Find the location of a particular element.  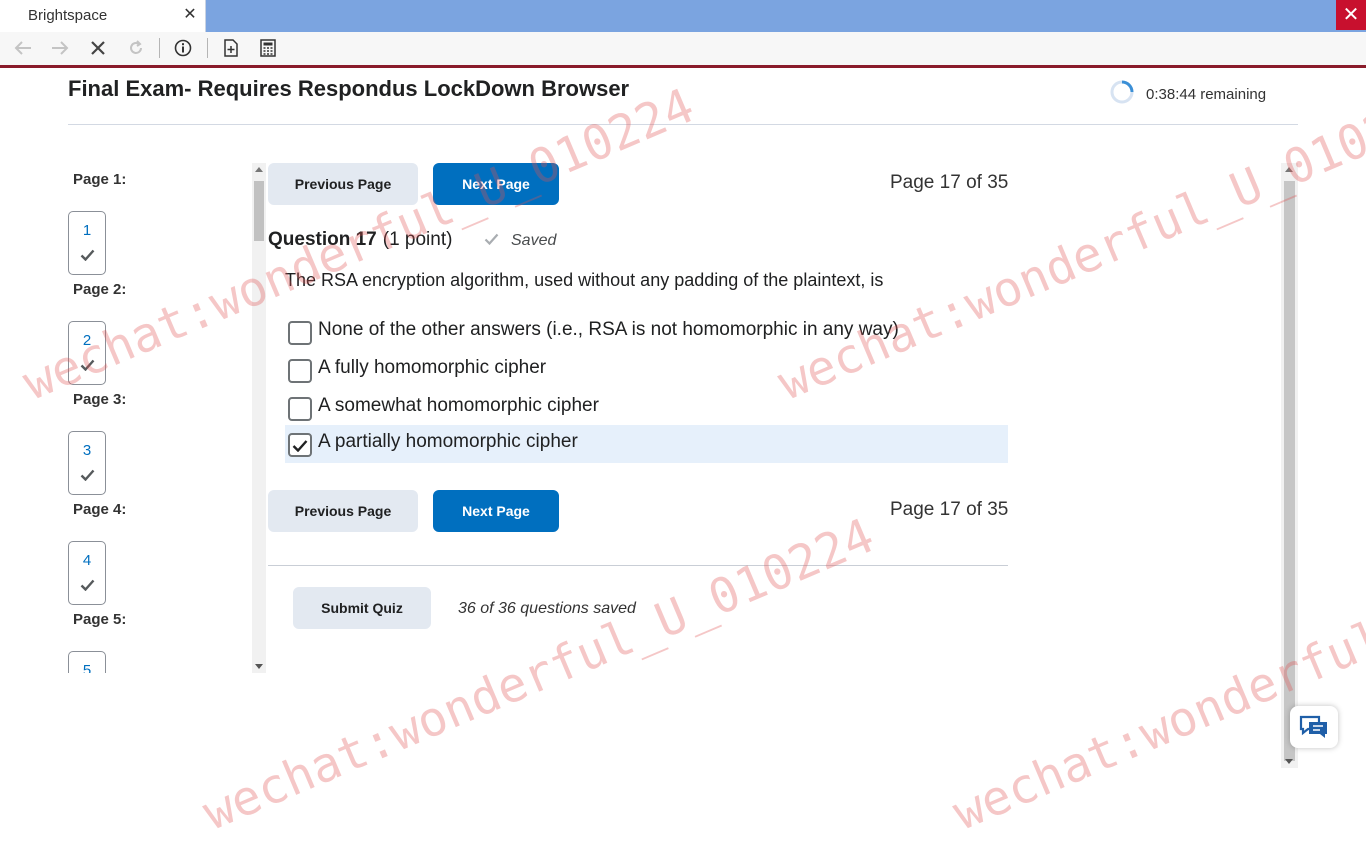

nav-question-number: 5 is located at coordinates (87, 667).